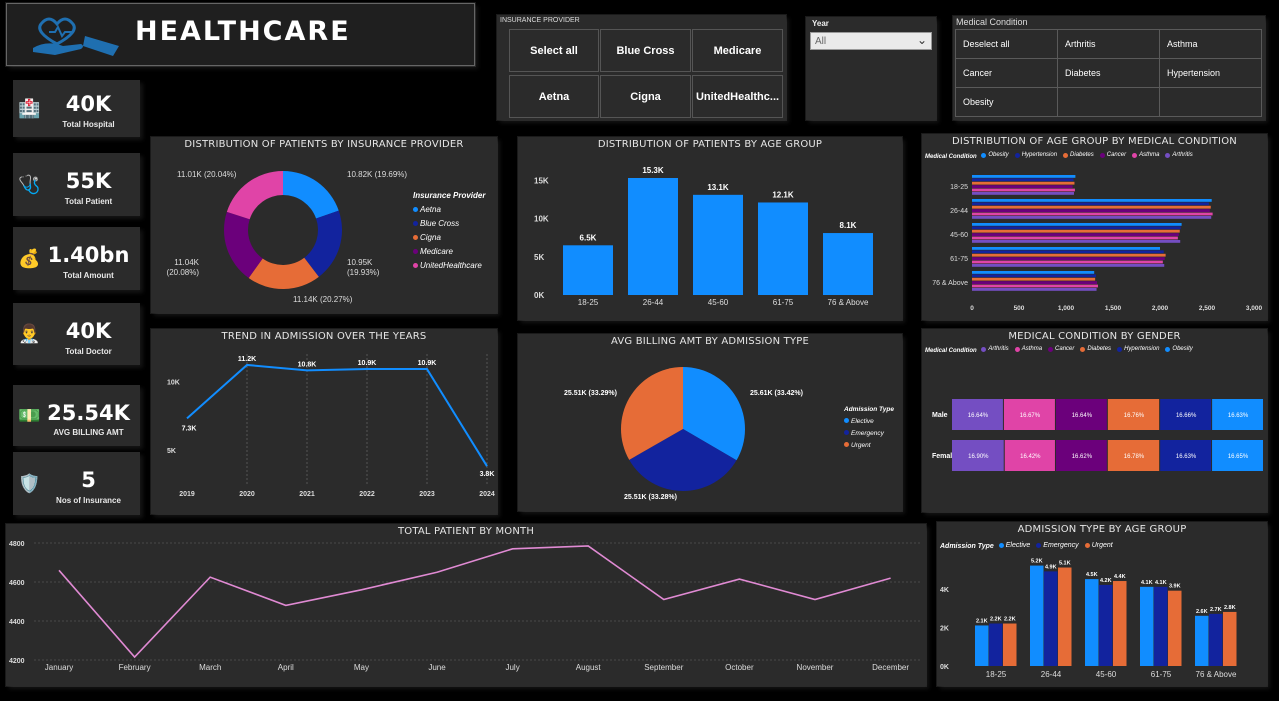  What do you see at coordinates (871, 41) in the screenshot?
I see `year-dropdown: All ⌄` at bounding box center [871, 41].